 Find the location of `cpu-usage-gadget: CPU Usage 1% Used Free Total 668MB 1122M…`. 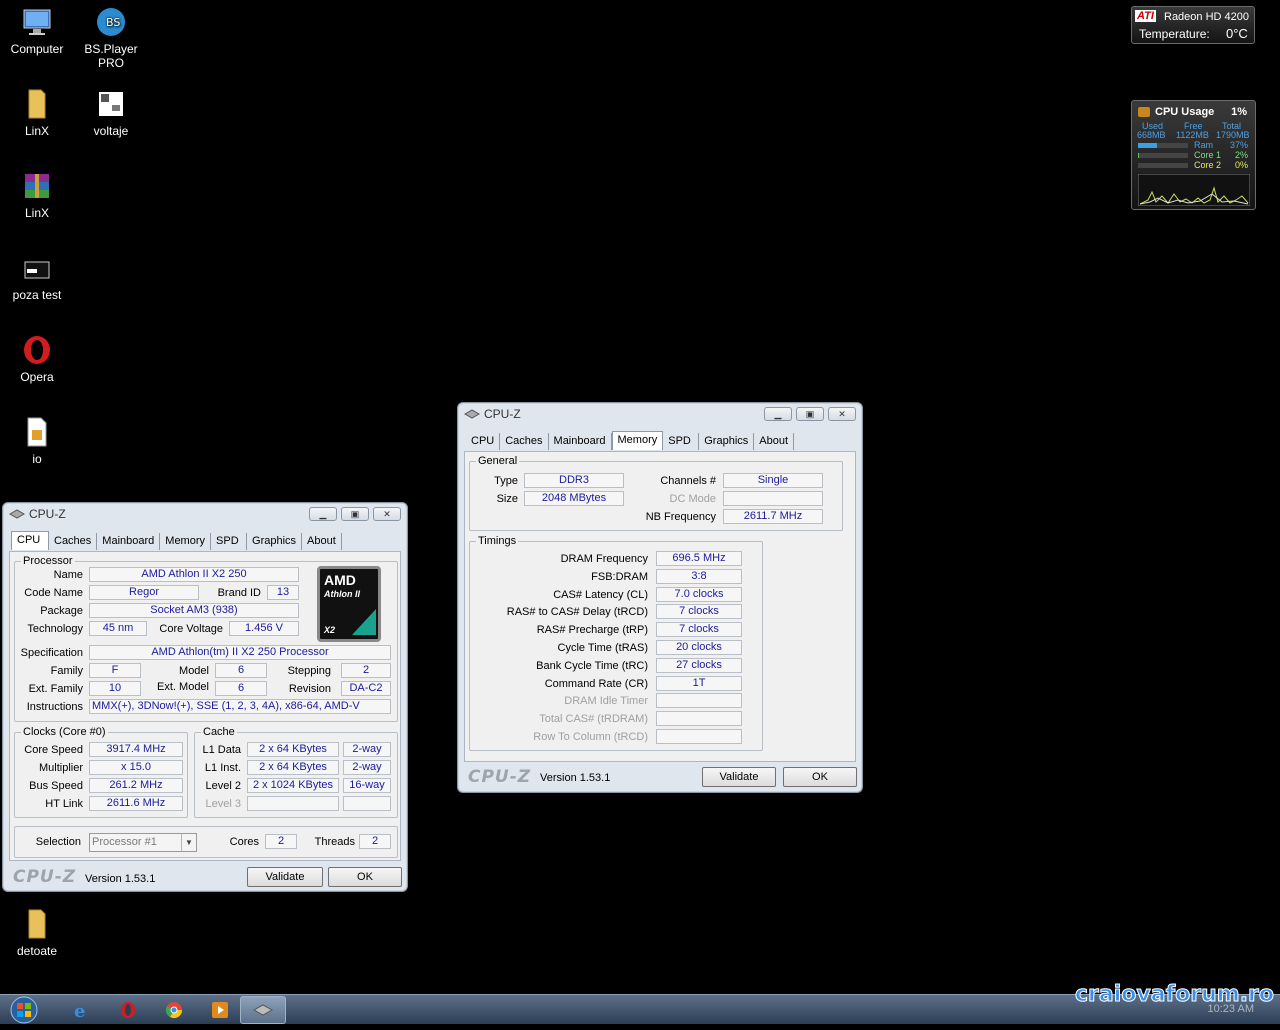

cpu-usage-gadget: CPU Usage 1% Used Free Total 668MB 1122M… is located at coordinates (1193, 155).